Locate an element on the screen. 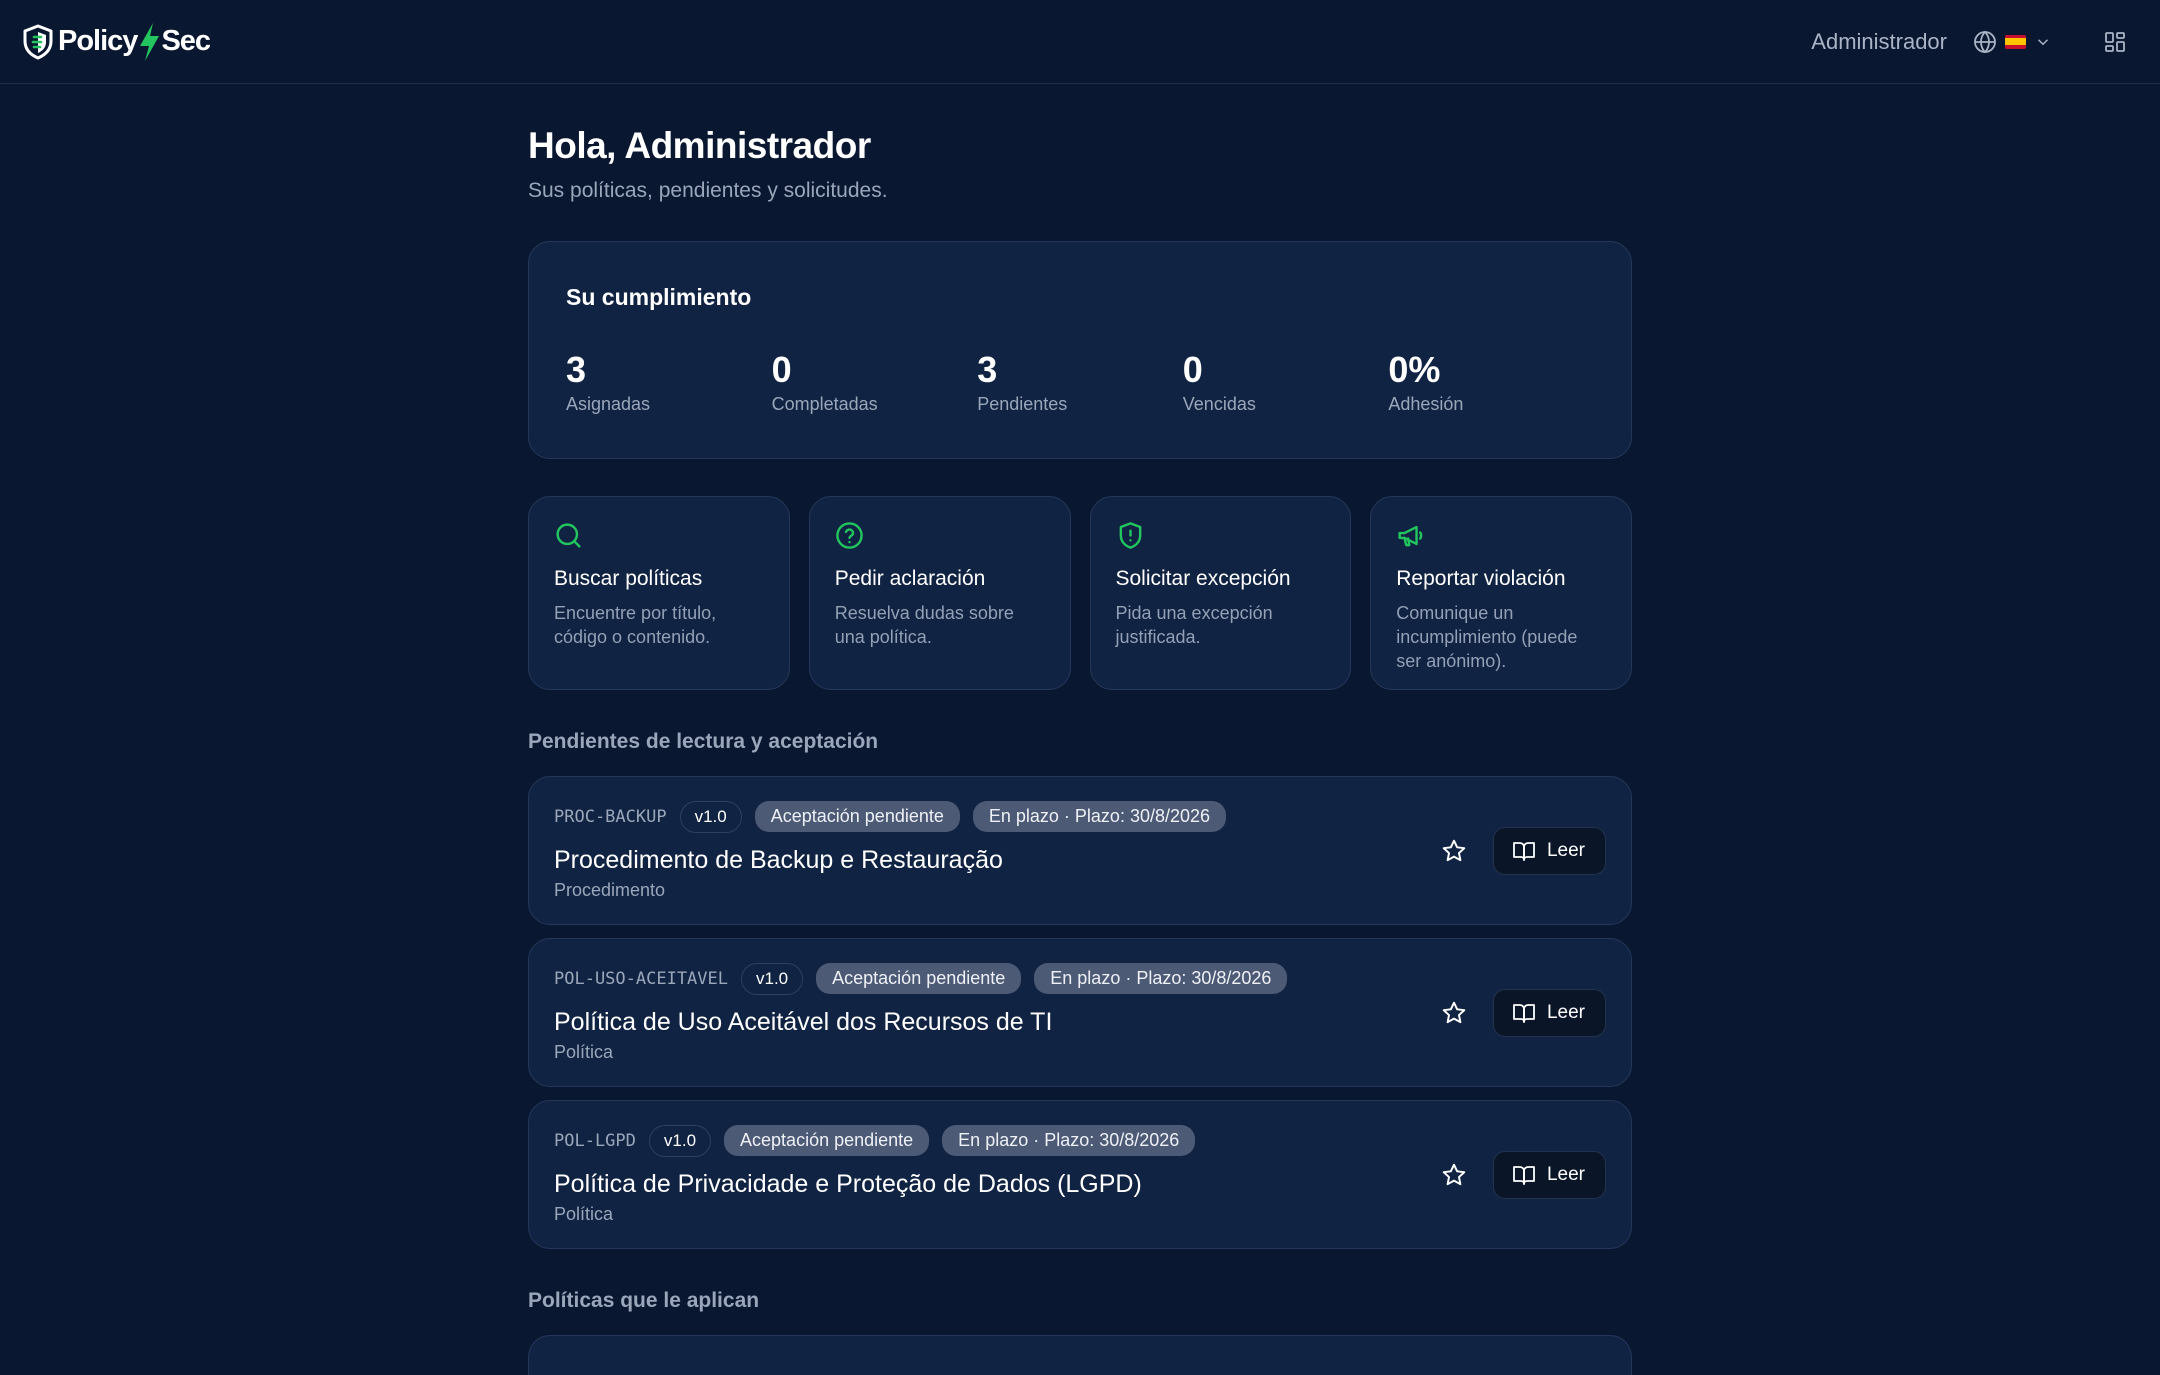 This screenshot has height=1375, width=2160. action-title: Buscar políticas is located at coordinates (628, 578).